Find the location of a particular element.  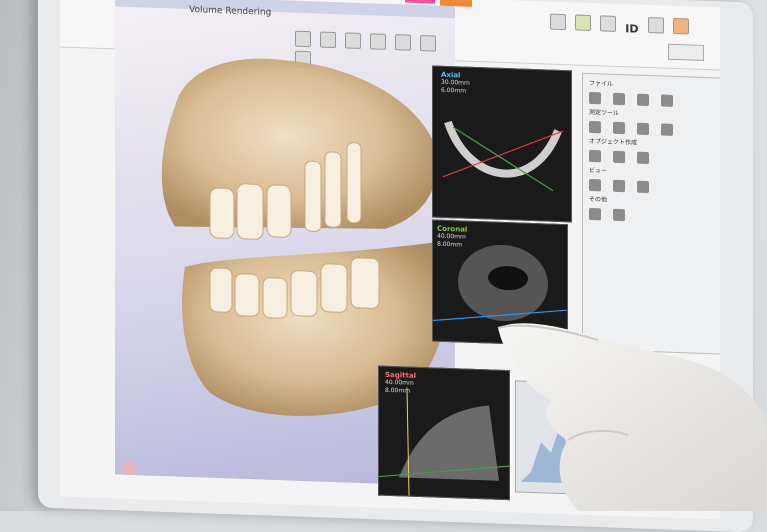

pink-button is located at coordinates (420, 2).